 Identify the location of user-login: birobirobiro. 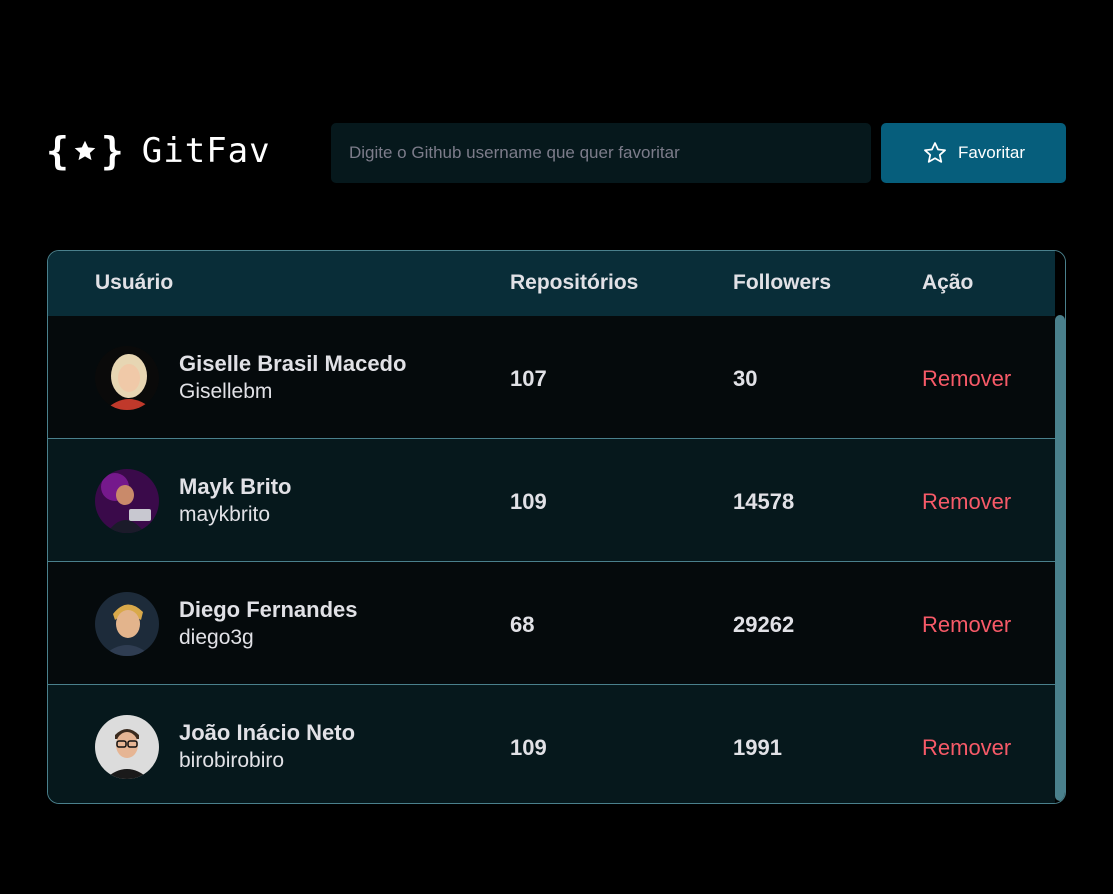
(232, 760).